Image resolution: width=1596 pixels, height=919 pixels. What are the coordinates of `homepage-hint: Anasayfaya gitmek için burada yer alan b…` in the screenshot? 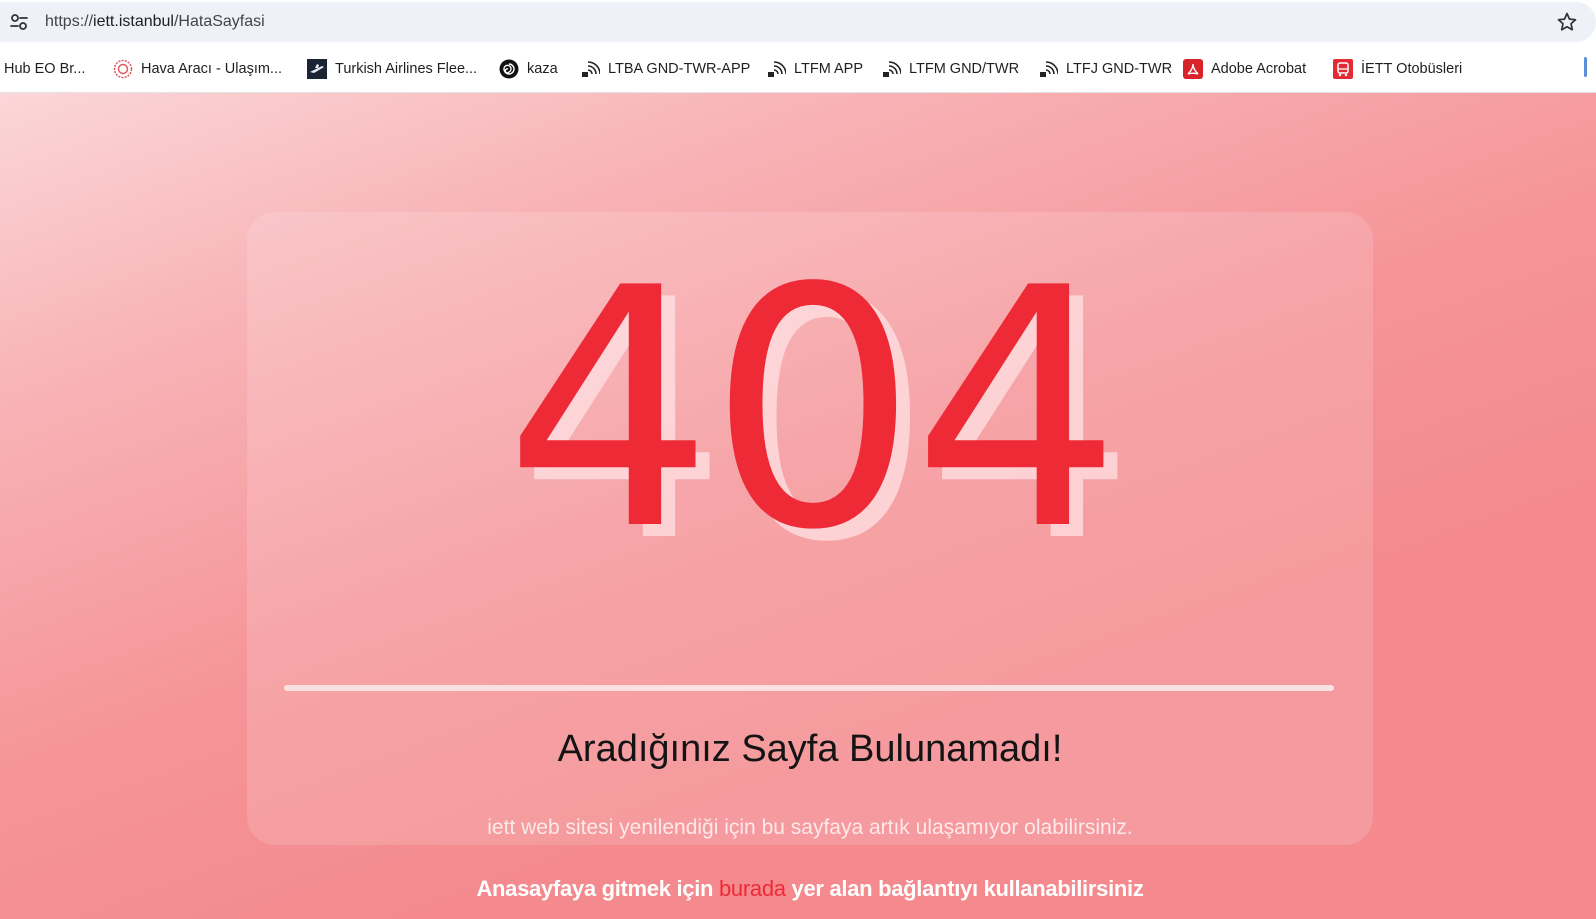 It's located at (810, 889).